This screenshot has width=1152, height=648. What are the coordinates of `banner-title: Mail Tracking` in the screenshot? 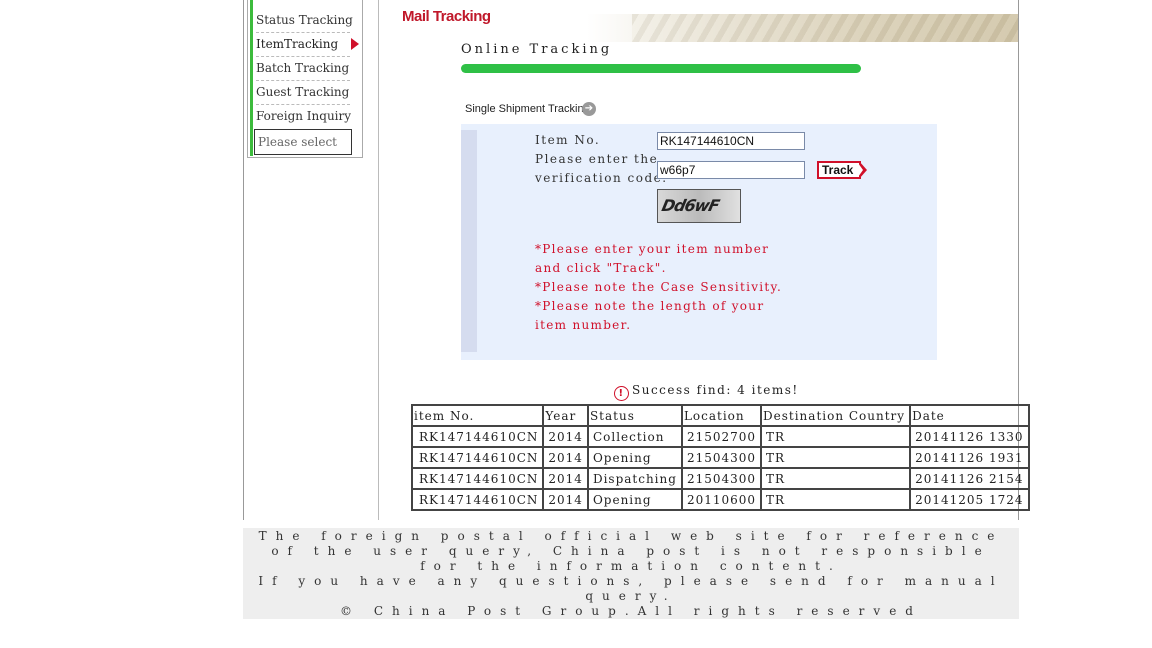 It's located at (446, 16).